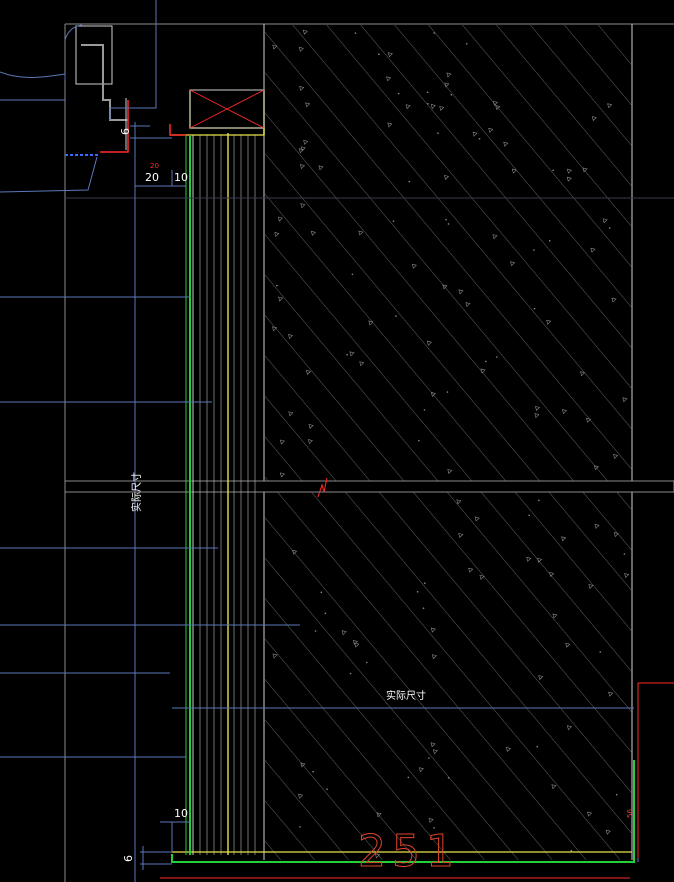  I want to click on actual-size-horizontal: 实际尺寸, so click(406, 695).